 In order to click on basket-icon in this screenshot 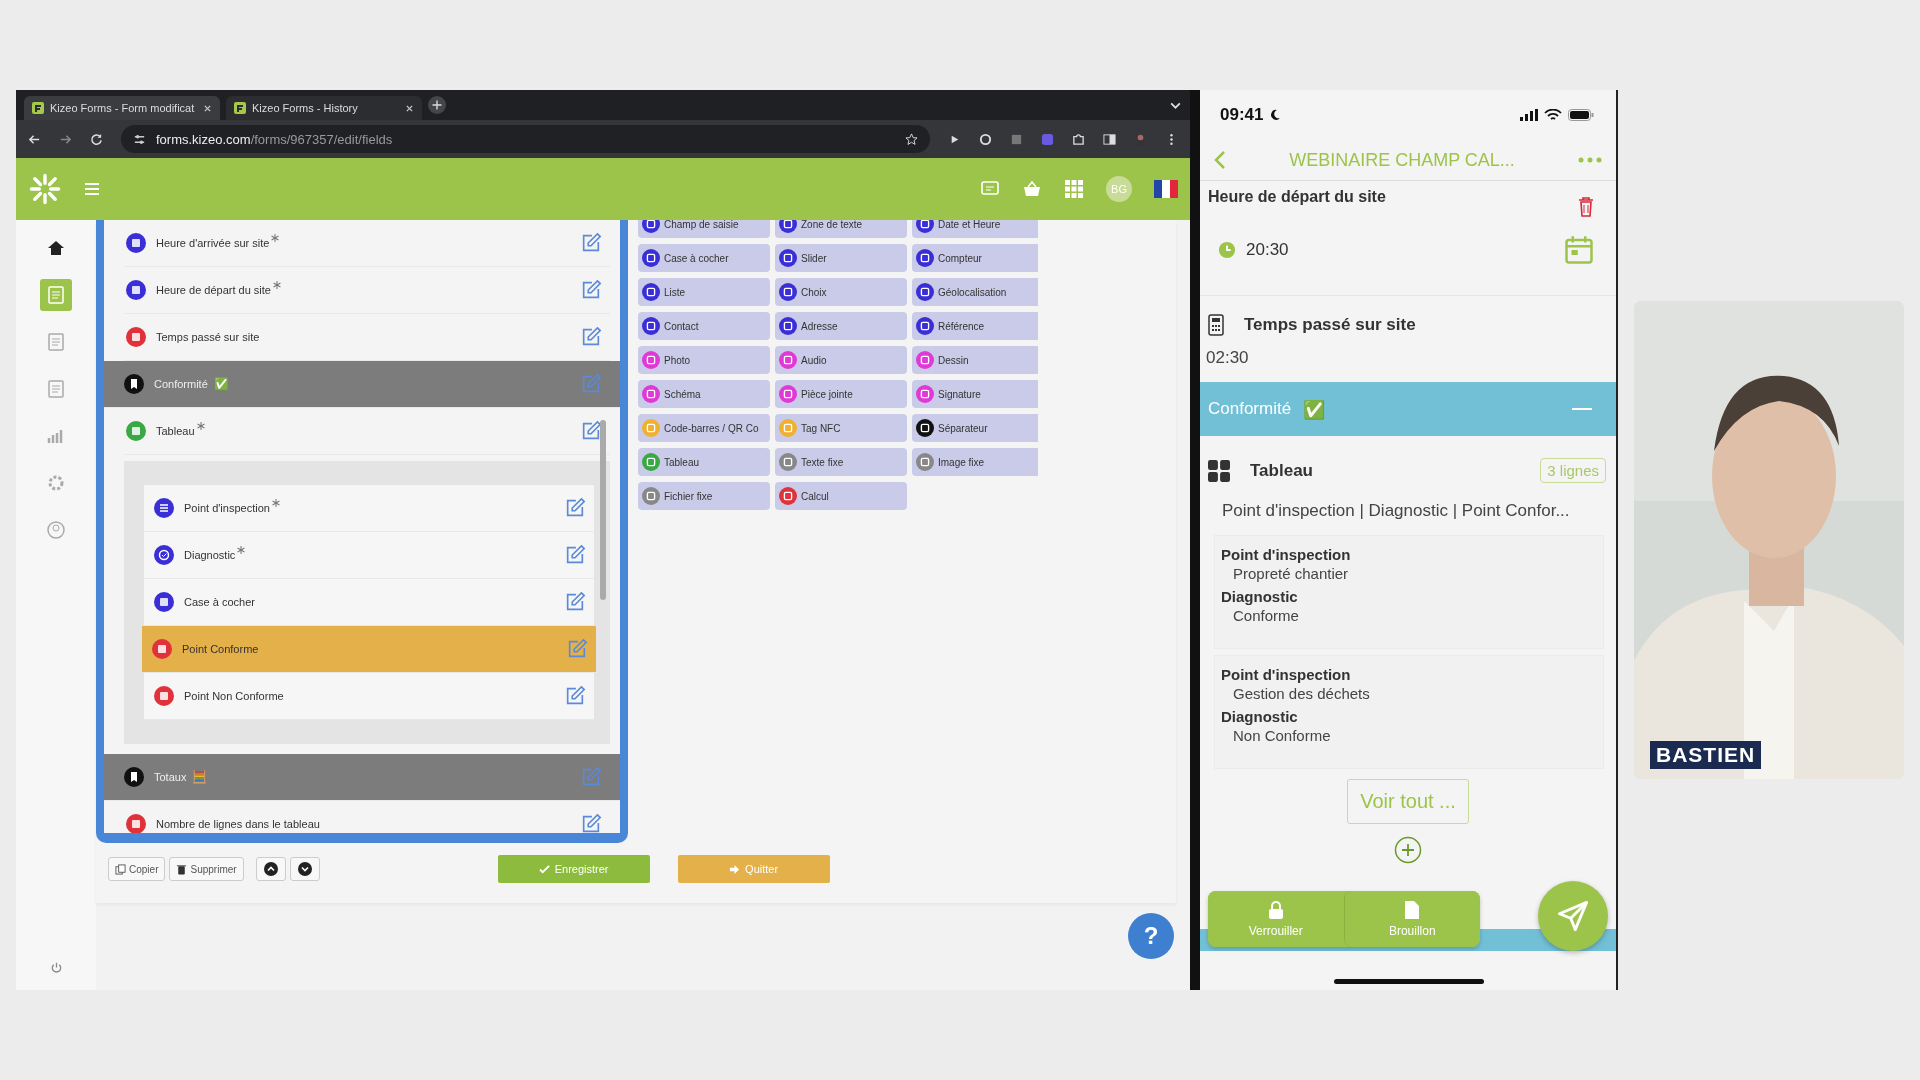, I will do `click(1032, 189)`.